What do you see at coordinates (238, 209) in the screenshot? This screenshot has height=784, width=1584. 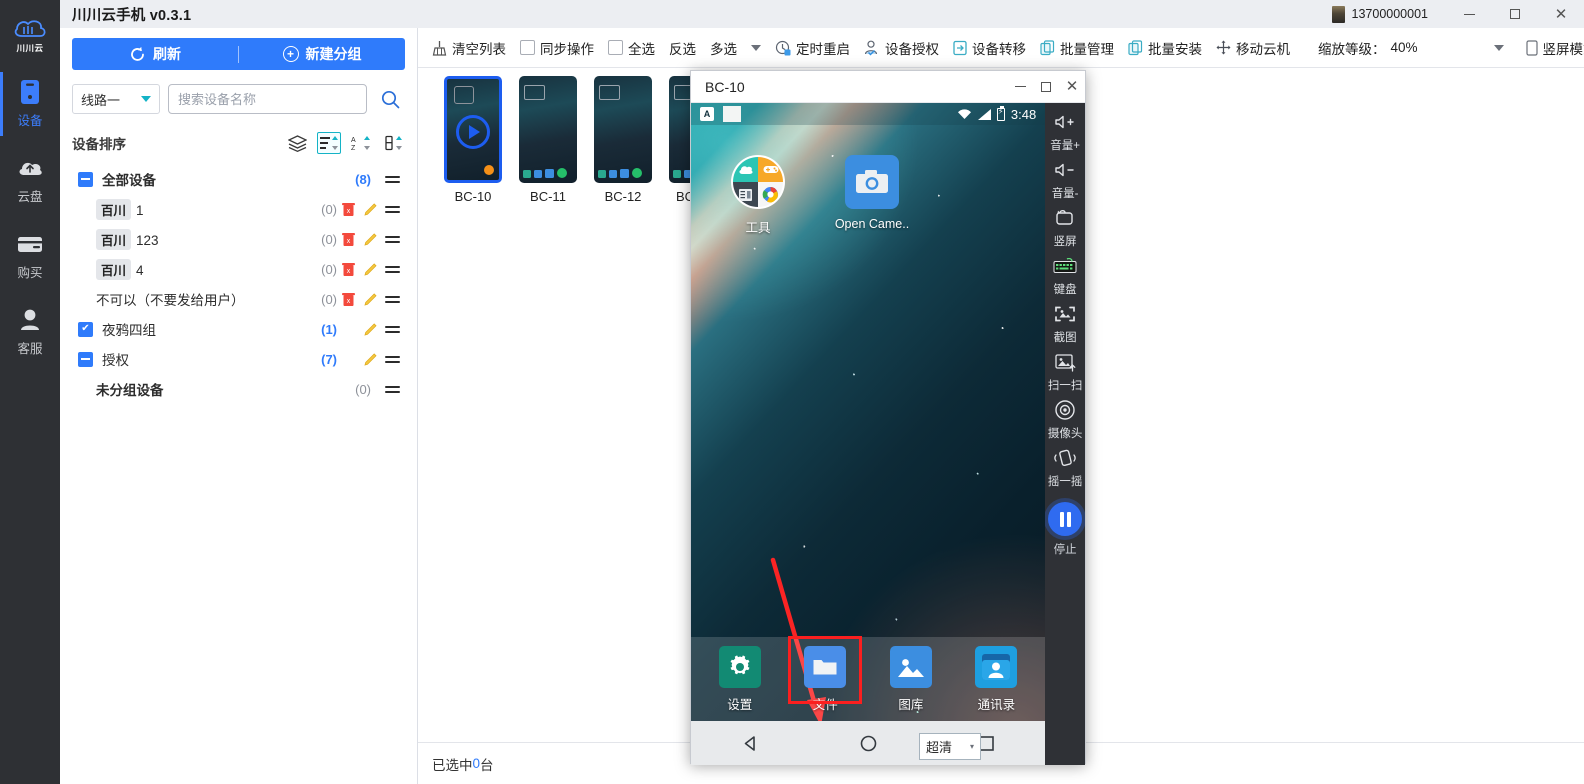 I see `tree-row: 百川 1 (0) x` at bounding box center [238, 209].